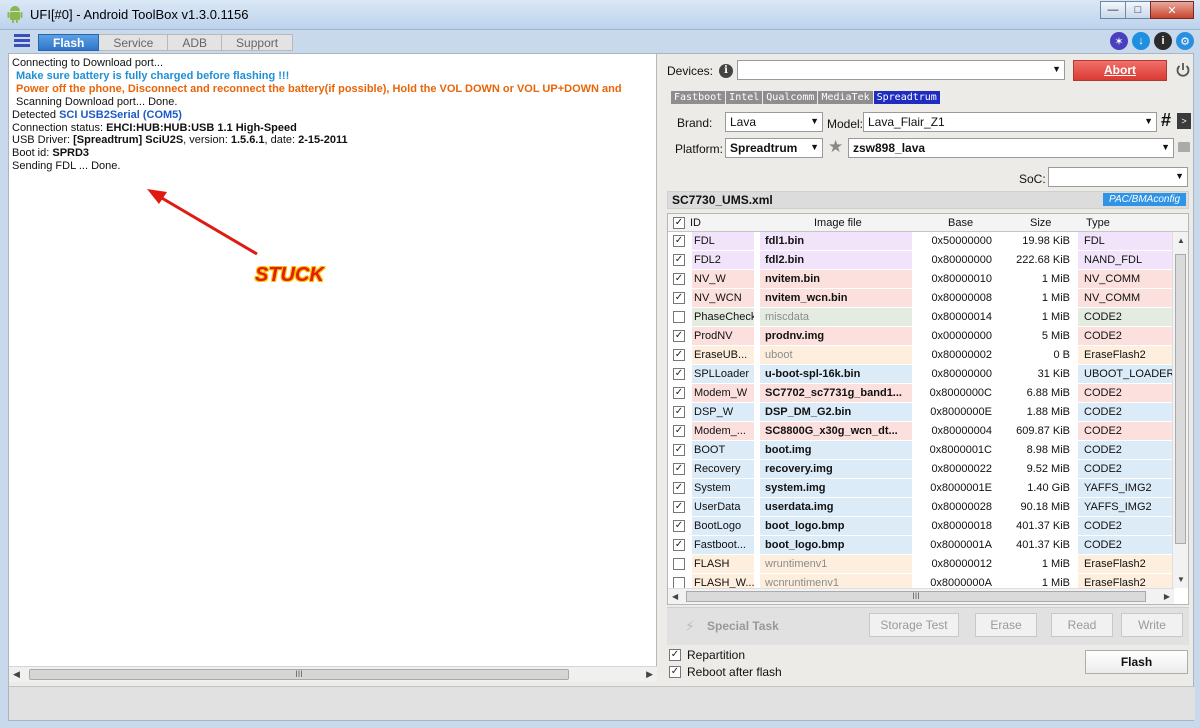 The width and height of the screenshot is (1200, 728). I want to click on reboot-option: ✓ Reboot after flash, so click(725, 673).